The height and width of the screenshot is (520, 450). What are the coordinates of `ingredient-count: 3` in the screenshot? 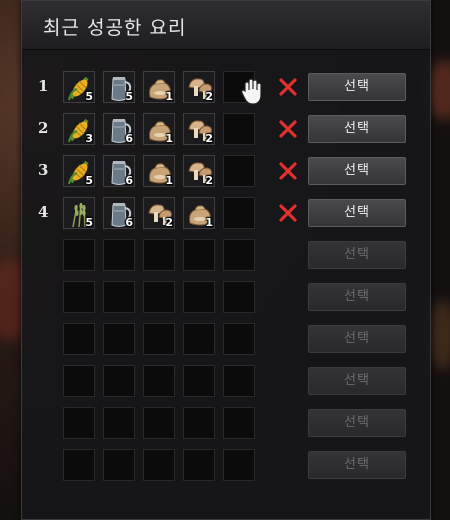 It's located at (89, 138).